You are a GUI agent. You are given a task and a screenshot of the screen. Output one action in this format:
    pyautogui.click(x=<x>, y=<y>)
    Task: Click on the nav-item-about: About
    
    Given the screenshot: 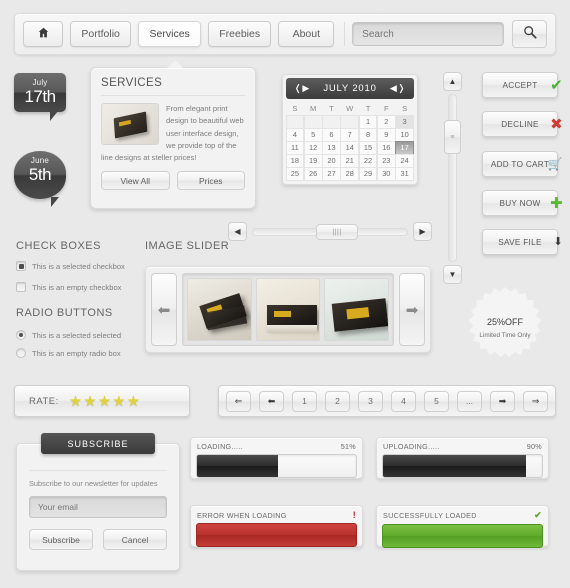 What is the action you would take?
    pyautogui.click(x=306, y=34)
    